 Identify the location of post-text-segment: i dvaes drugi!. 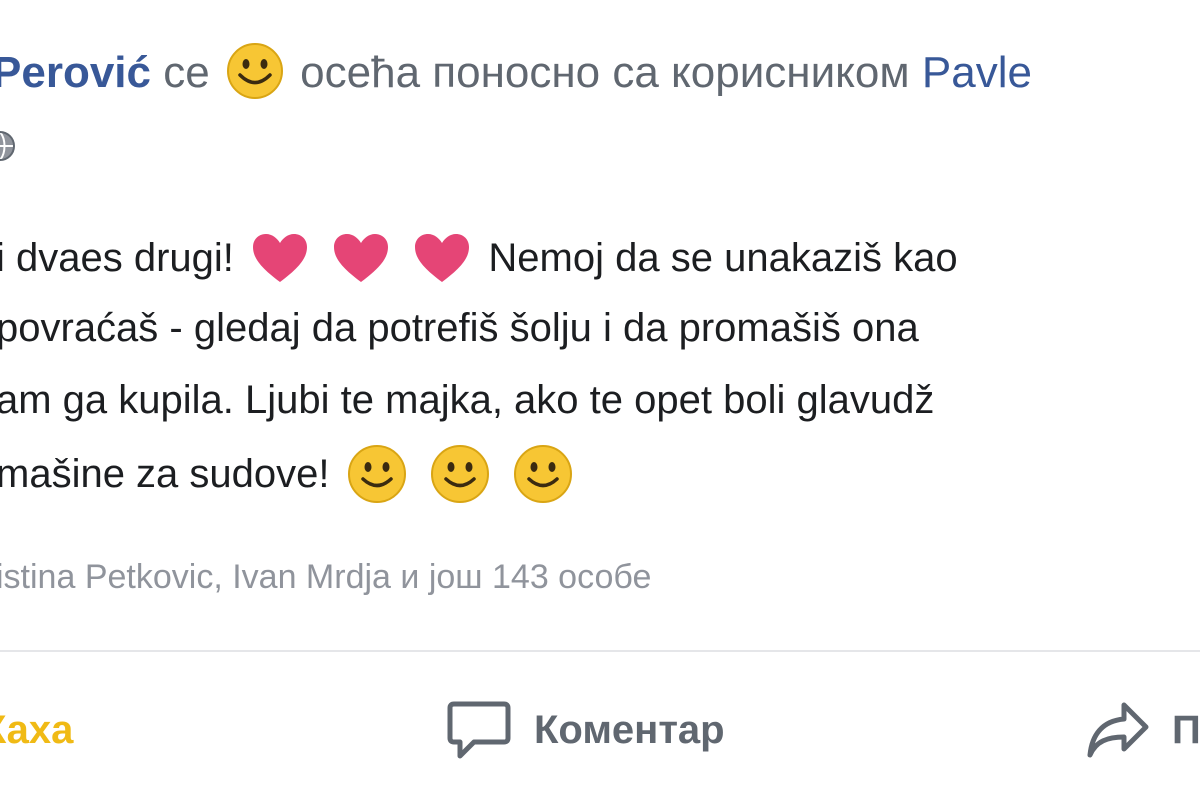
(117, 258).